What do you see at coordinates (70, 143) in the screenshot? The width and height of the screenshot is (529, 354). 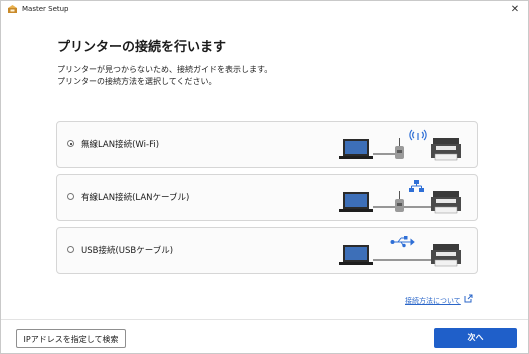 I see `radio-button-selected` at bounding box center [70, 143].